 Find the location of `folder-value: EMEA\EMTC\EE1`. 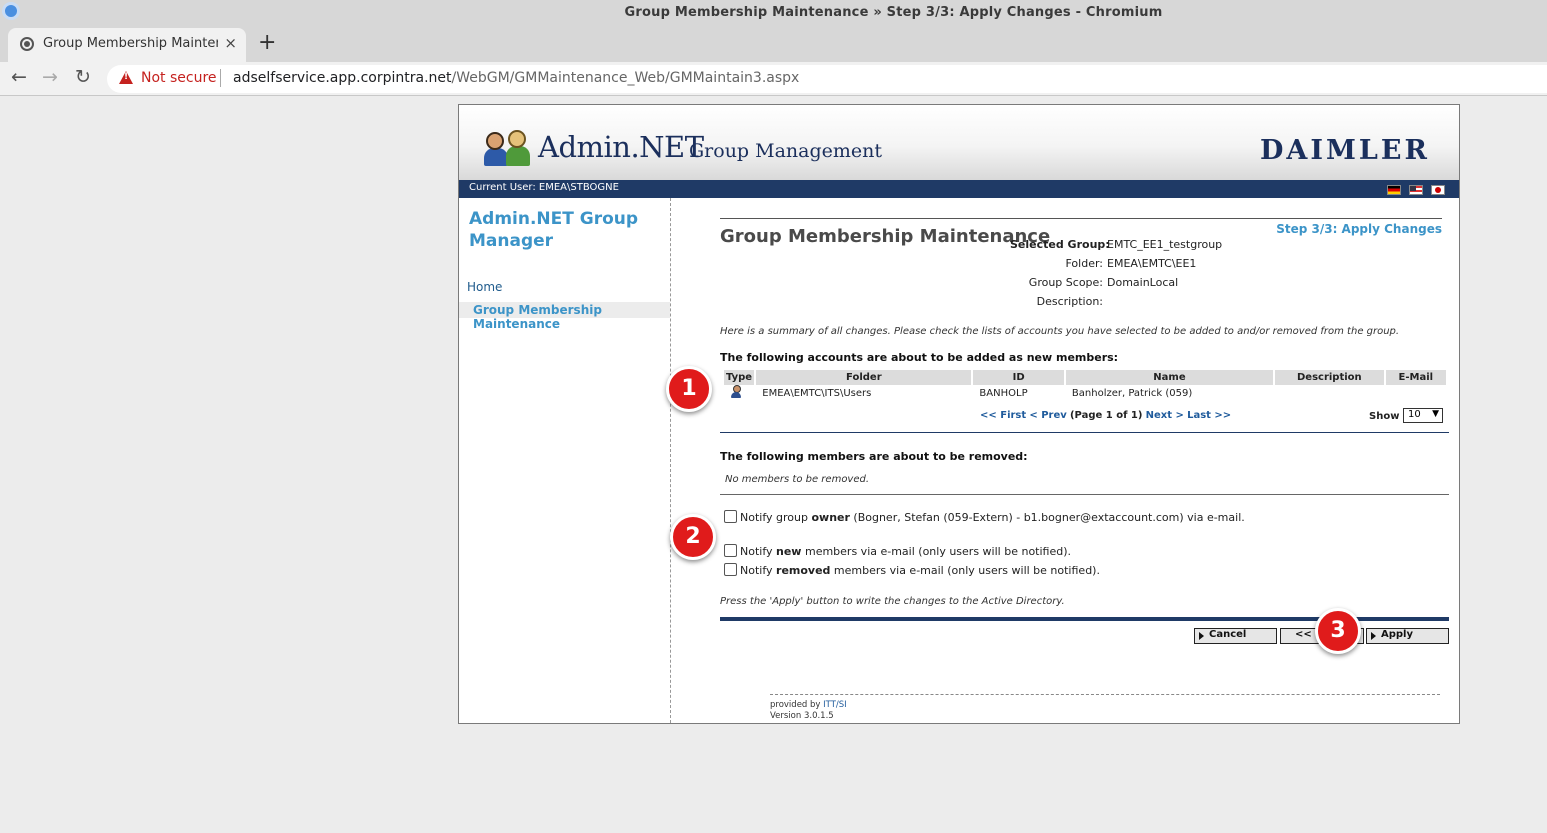

folder-value: EMEA\EMTC\EE1 is located at coordinates (1152, 263).